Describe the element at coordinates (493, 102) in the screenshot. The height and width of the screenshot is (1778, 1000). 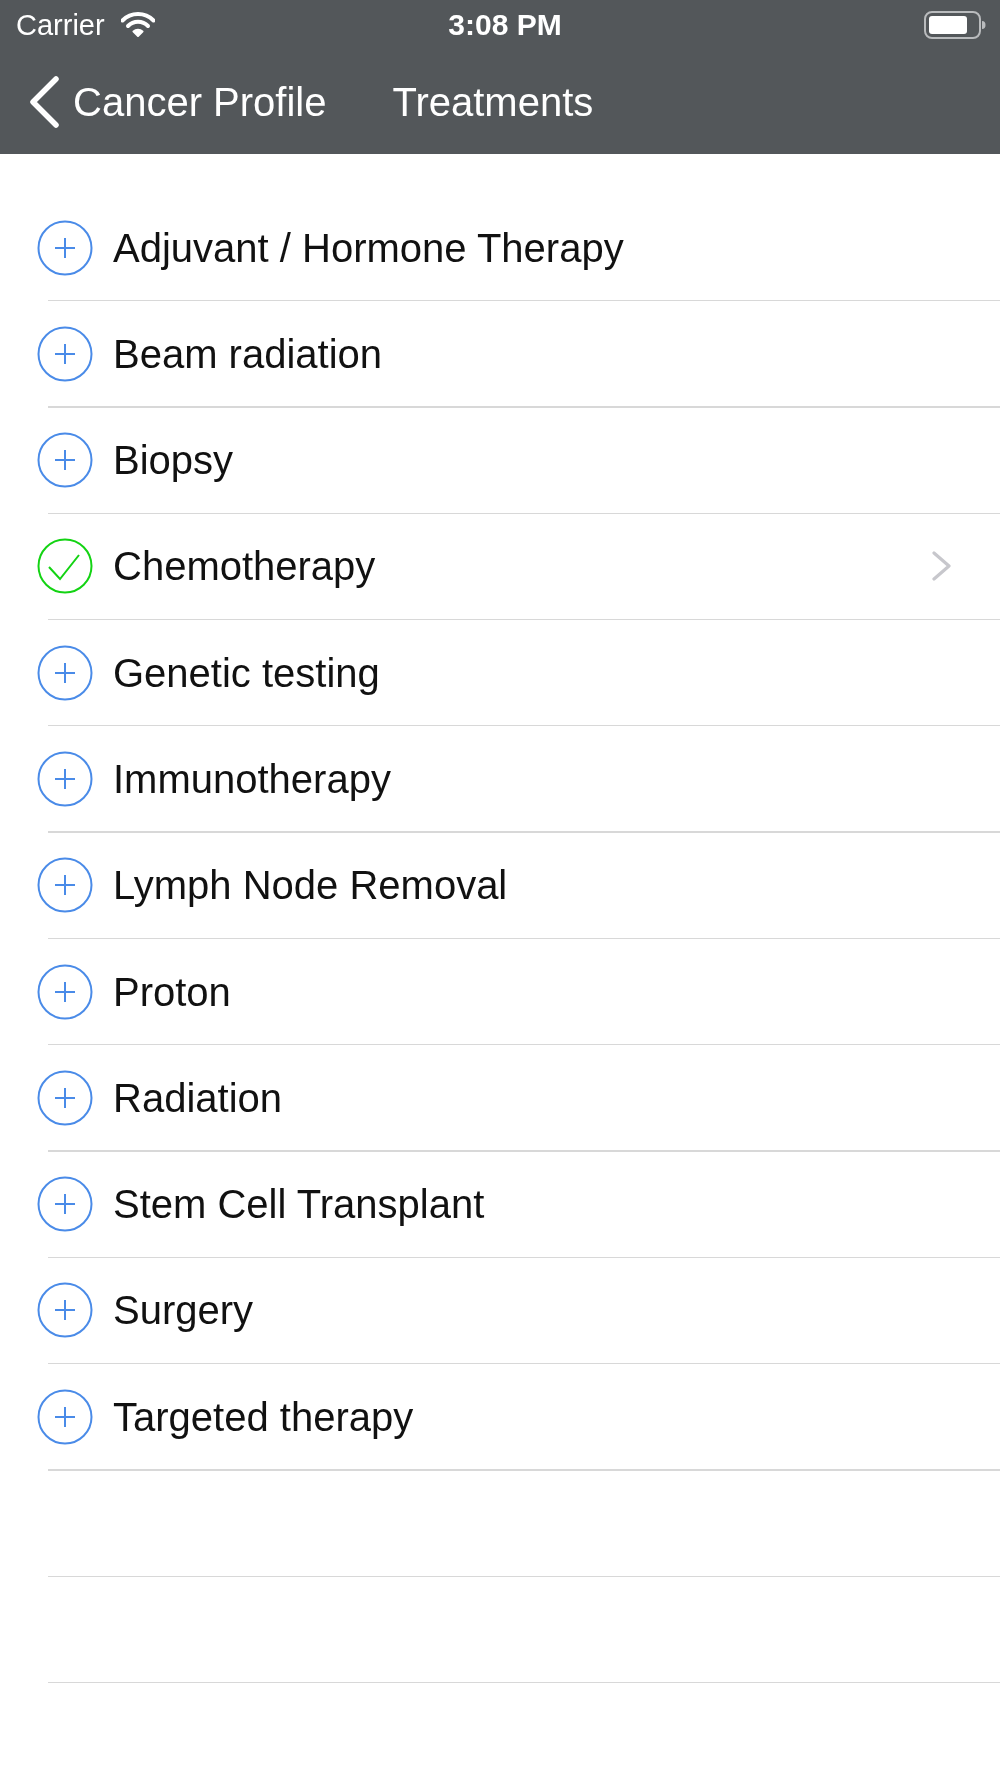
I see `nav-title: Treatments` at that location.